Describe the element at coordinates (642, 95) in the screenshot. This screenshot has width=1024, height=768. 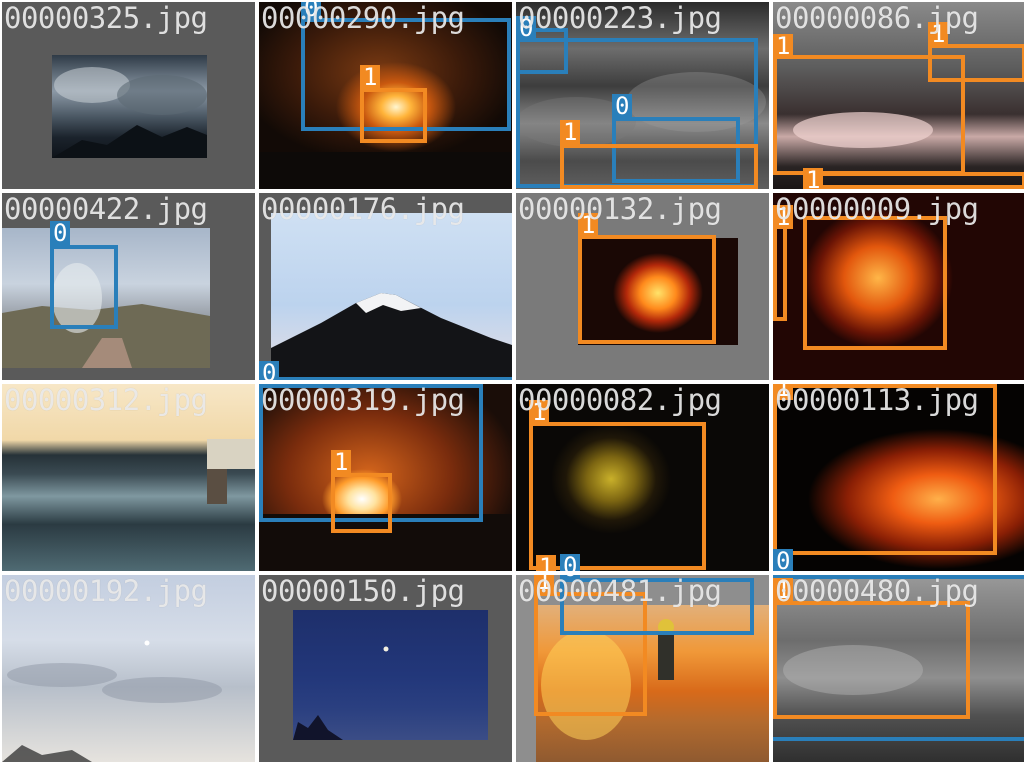
I see `tile-00000223: 0 0 1 00000223.jpg` at that location.